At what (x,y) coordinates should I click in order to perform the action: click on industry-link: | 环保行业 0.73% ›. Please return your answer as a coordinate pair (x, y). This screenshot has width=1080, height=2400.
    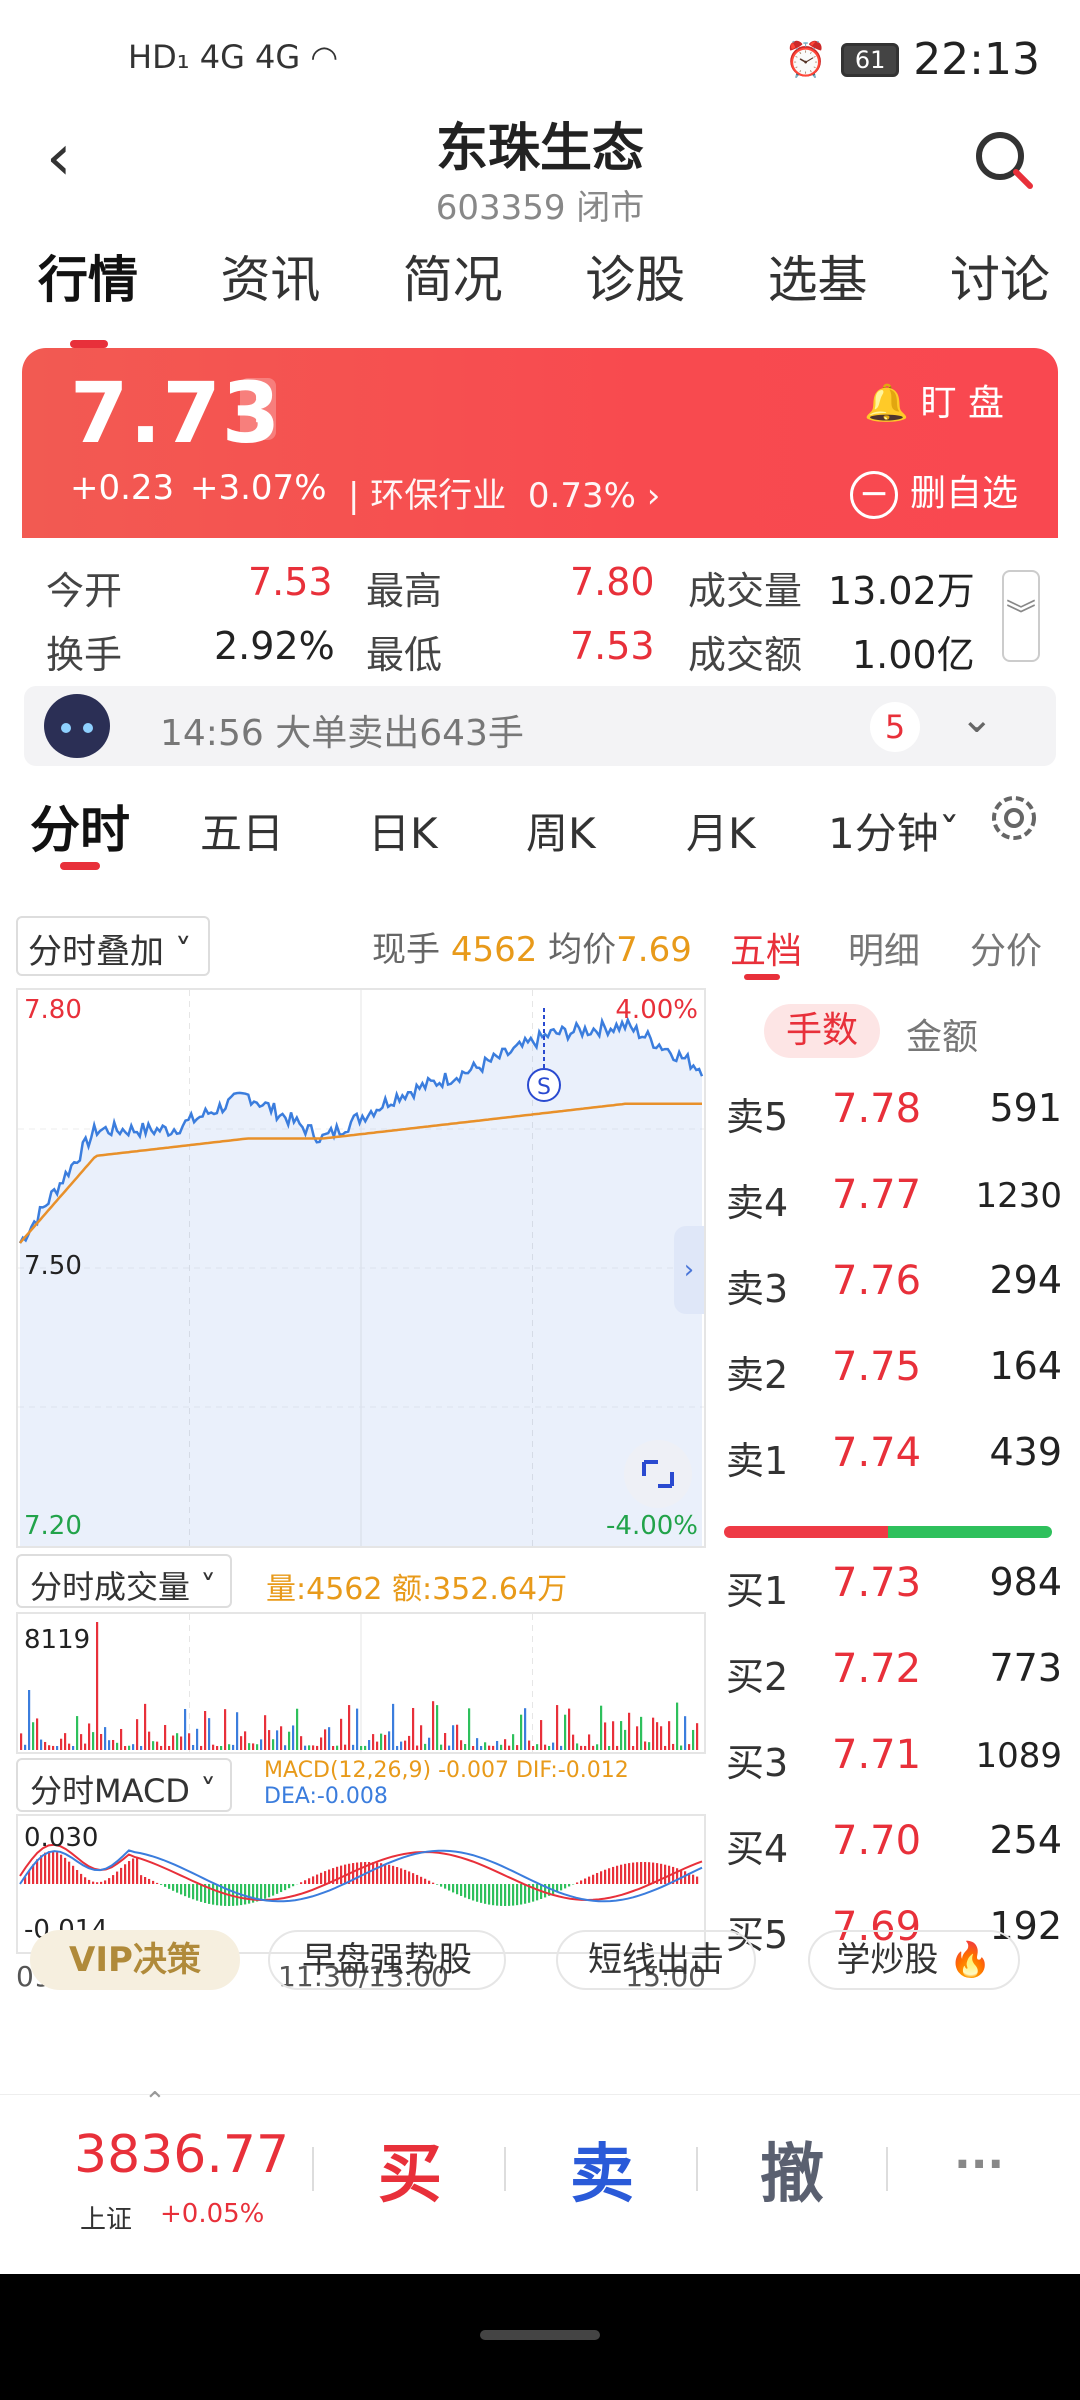
    Looking at the image, I should click on (504, 492).